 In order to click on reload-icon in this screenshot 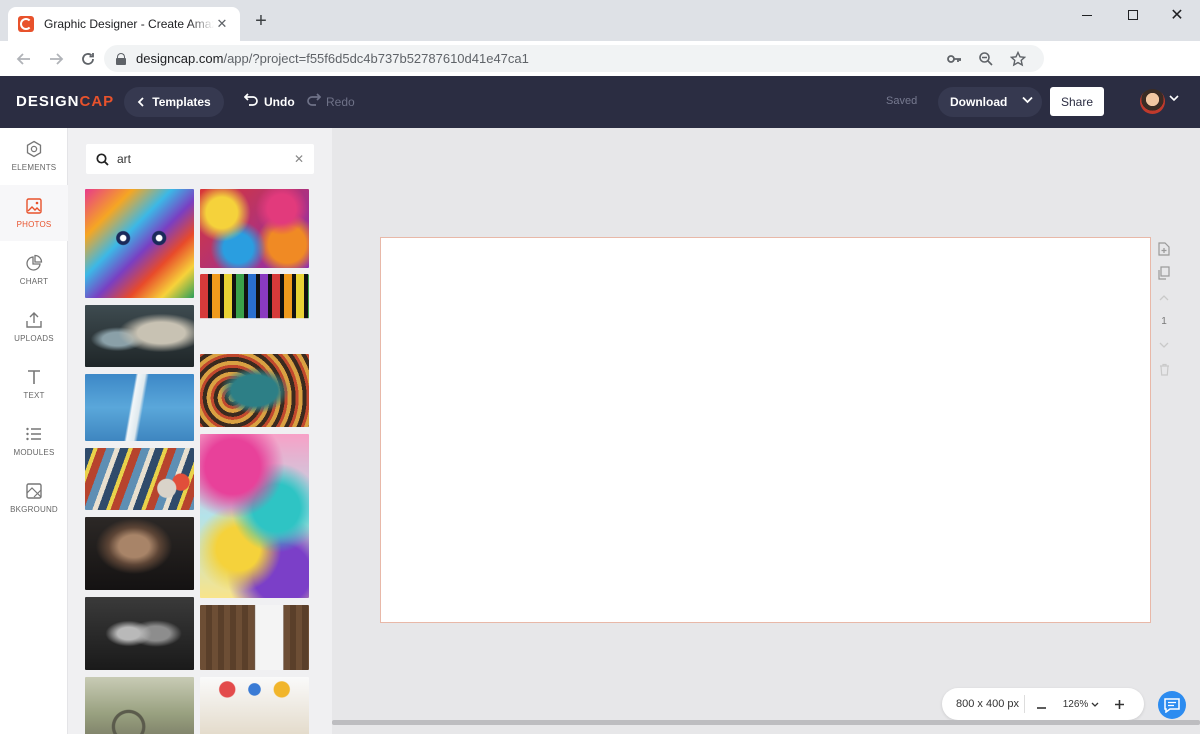, I will do `click(88, 59)`.